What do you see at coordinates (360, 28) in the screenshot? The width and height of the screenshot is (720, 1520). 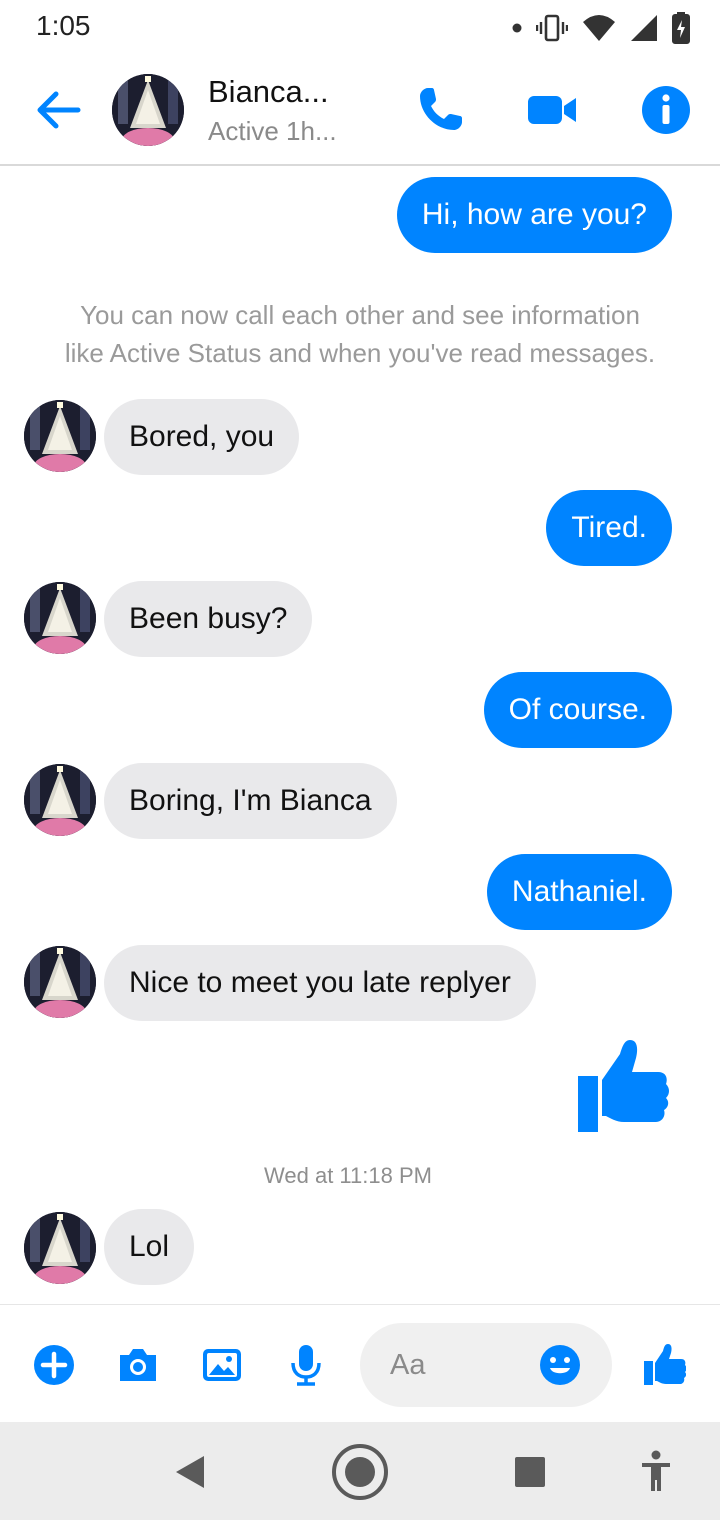 I see `status-bar: 1:05` at bounding box center [360, 28].